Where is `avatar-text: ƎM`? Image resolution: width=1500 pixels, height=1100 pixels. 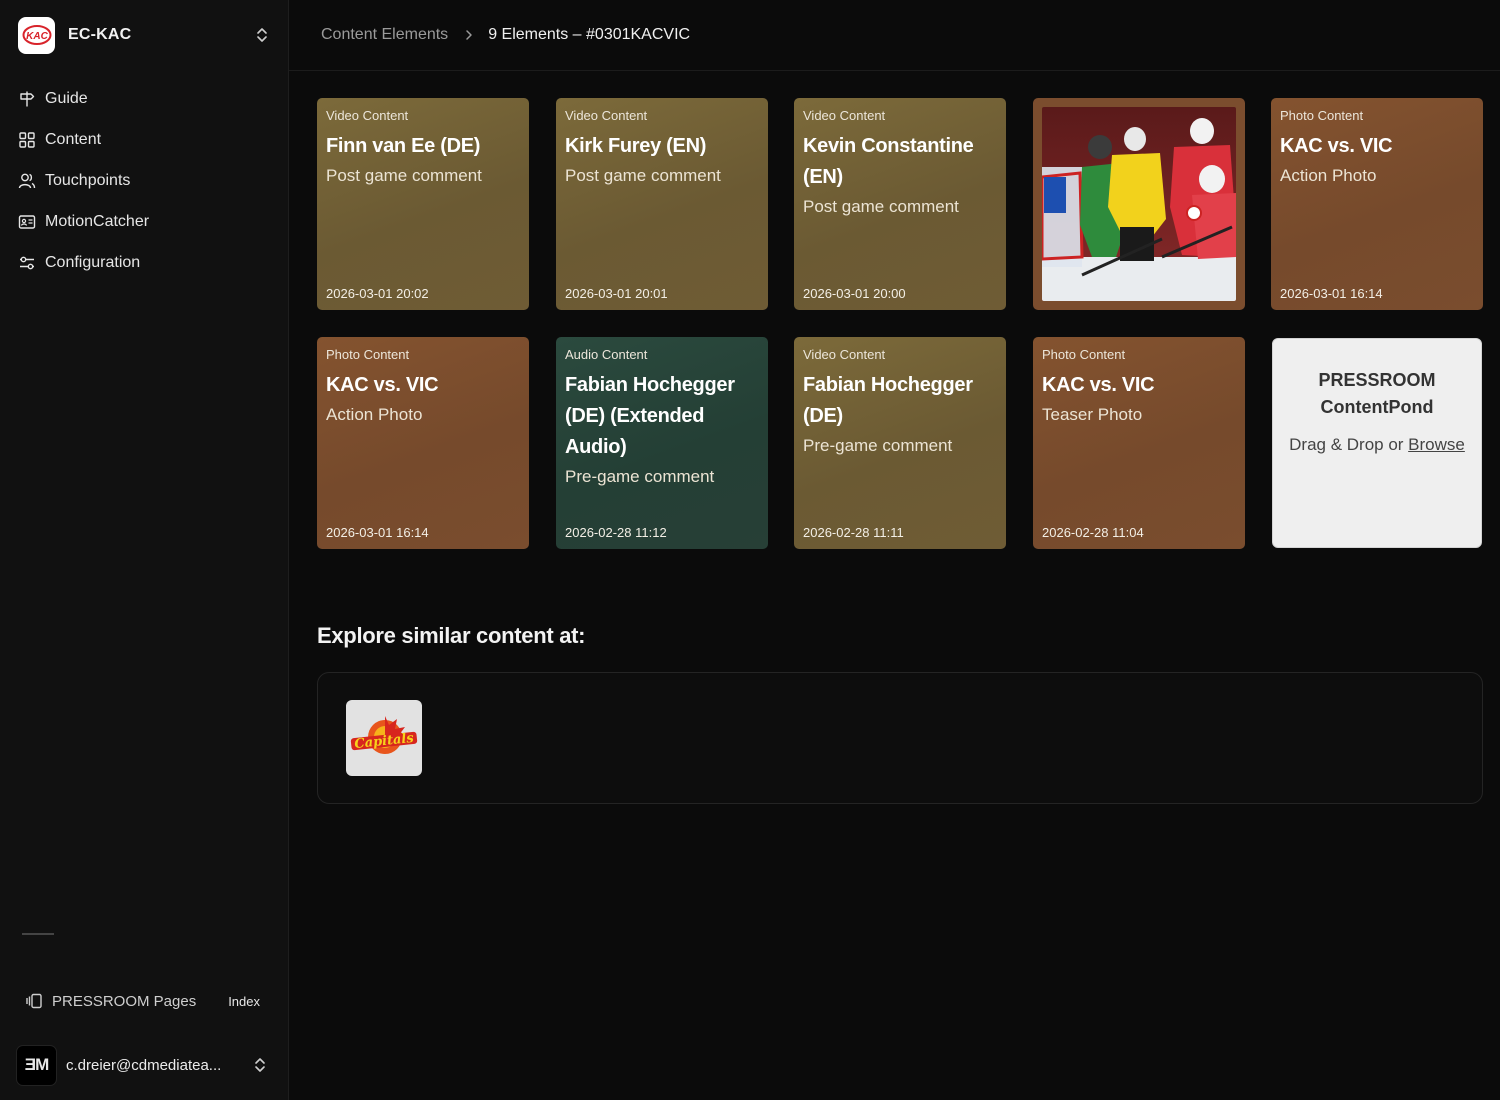
avatar-text: ƎM is located at coordinates (36, 1064).